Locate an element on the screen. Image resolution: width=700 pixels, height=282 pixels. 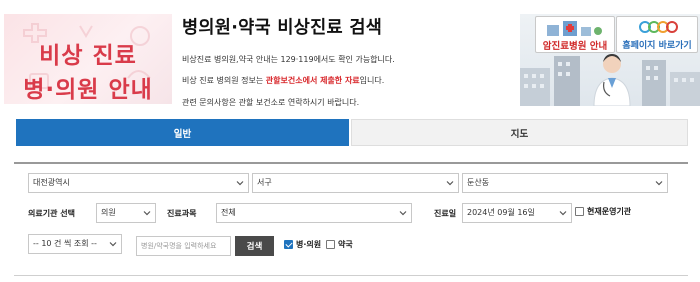
pharmacy-checkbox: 약국 is located at coordinates (339, 244).